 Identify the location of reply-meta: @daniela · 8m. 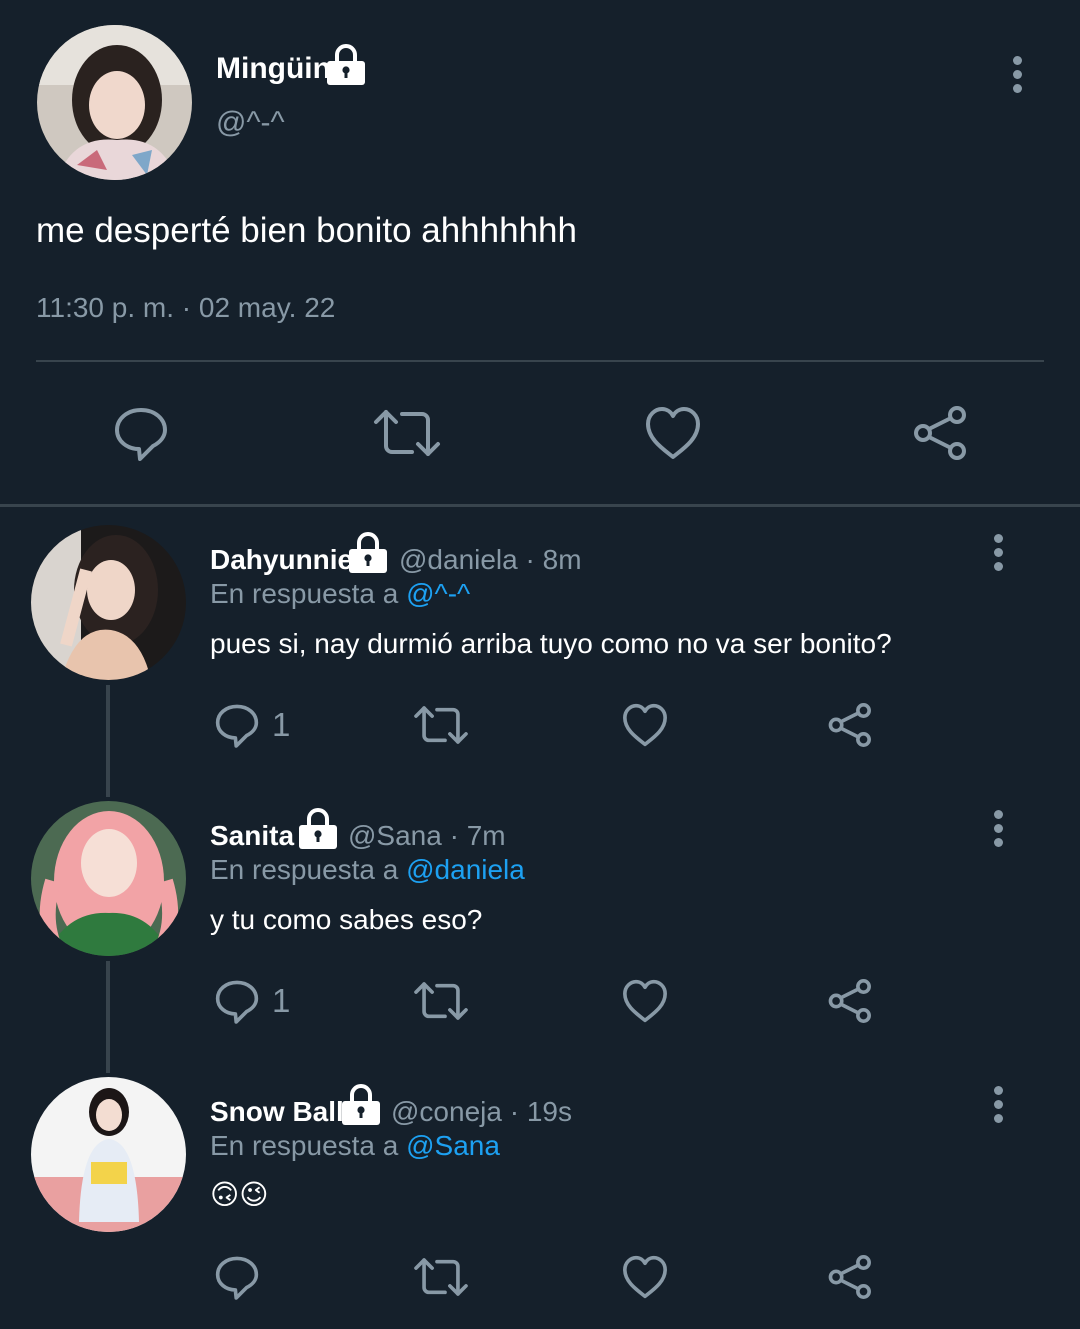
(490, 560).